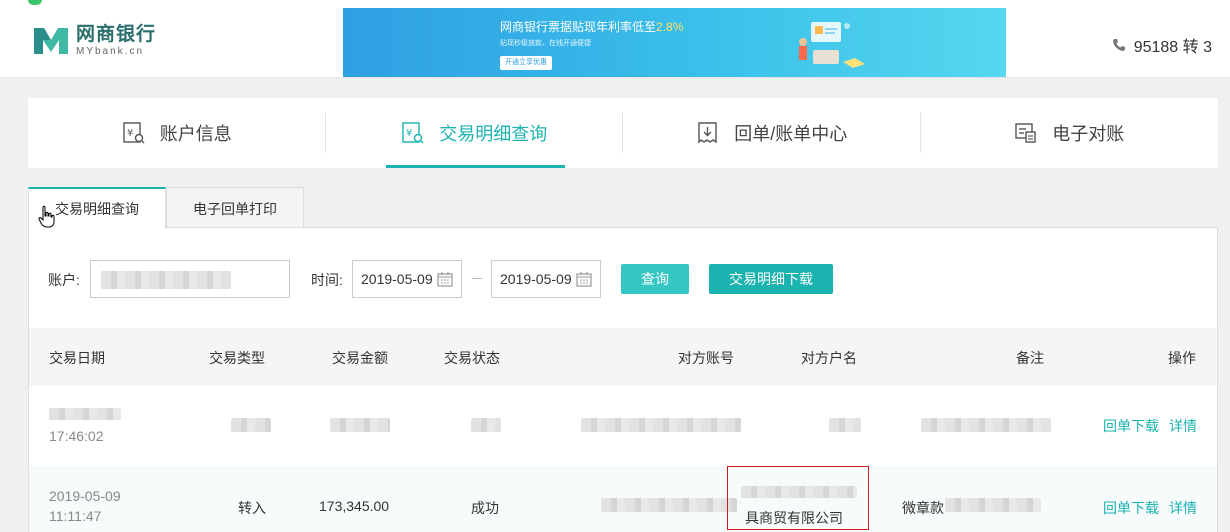 This screenshot has width=1230, height=532. Describe the element at coordinates (85, 414) in the screenshot. I see `date-redacted` at that location.